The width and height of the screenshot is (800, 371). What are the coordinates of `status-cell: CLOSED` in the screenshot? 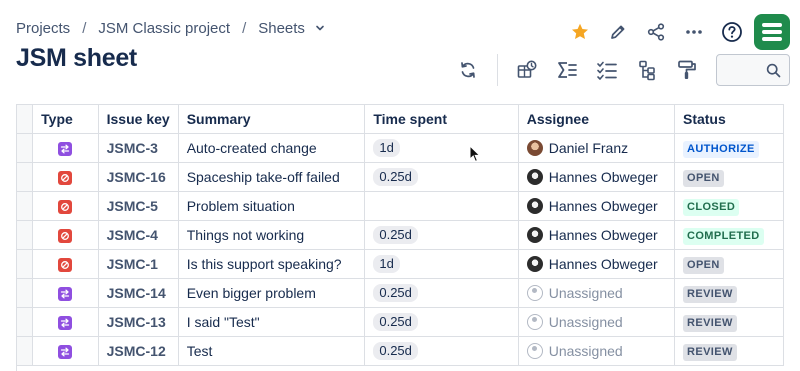 It's located at (729, 206).